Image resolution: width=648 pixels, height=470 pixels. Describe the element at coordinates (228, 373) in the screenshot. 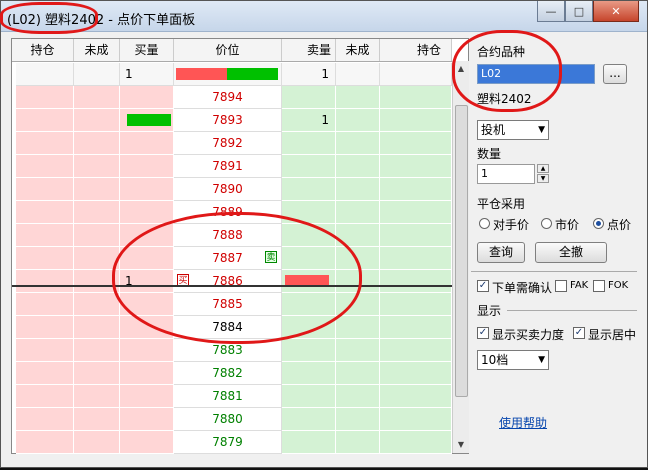

I see `price-cell: 7882` at that location.